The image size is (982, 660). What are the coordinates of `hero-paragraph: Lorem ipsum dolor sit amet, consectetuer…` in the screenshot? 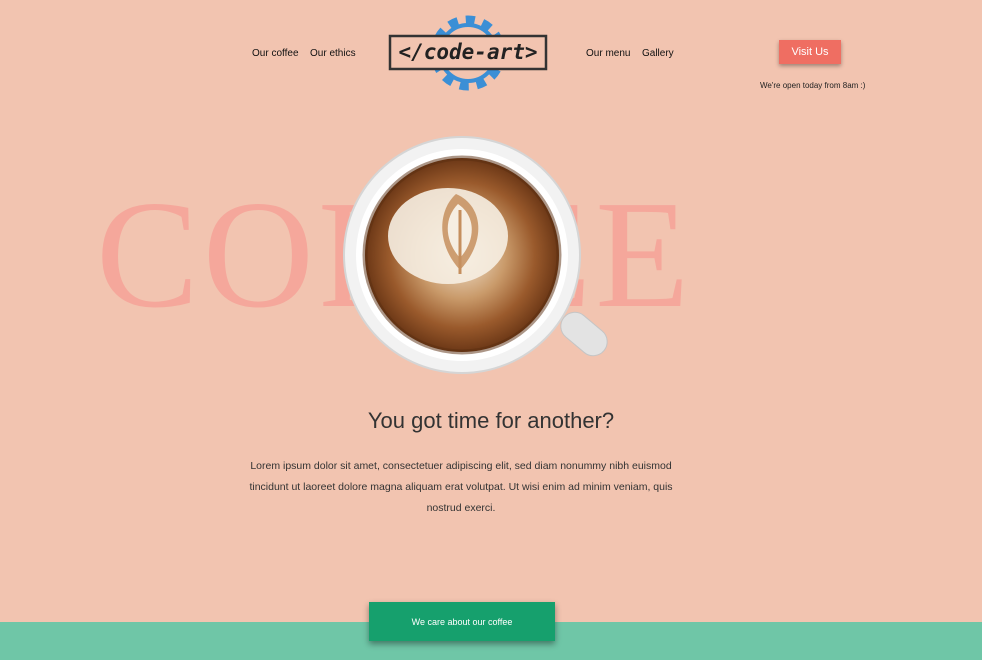 It's located at (461, 487).